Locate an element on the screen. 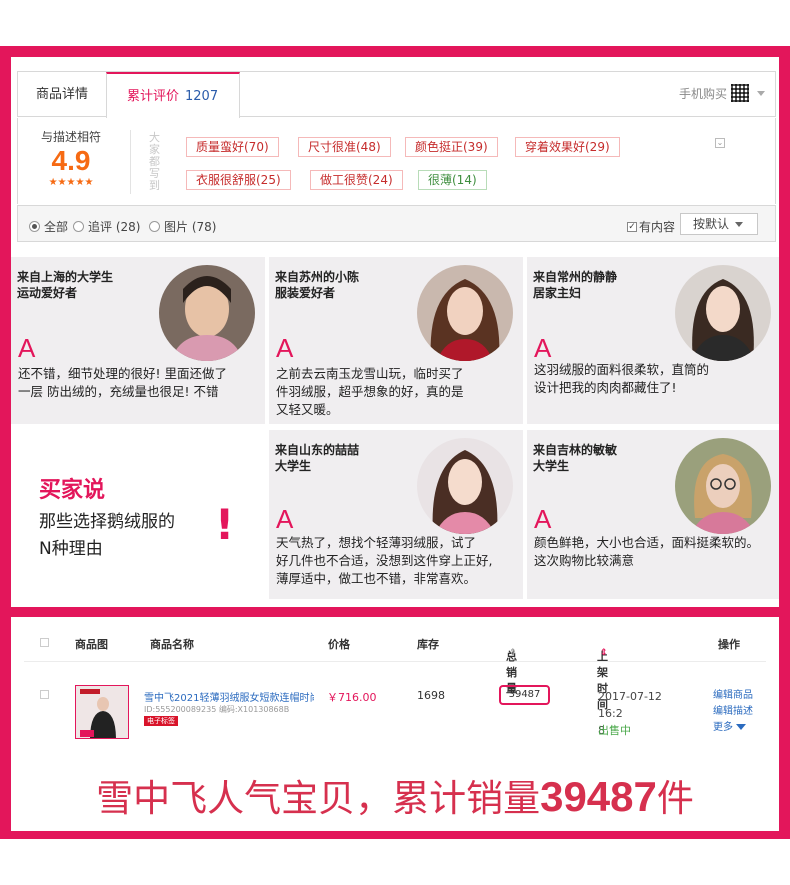  phone-buy-label: 手机购买 is located at coordinates (702, 93).